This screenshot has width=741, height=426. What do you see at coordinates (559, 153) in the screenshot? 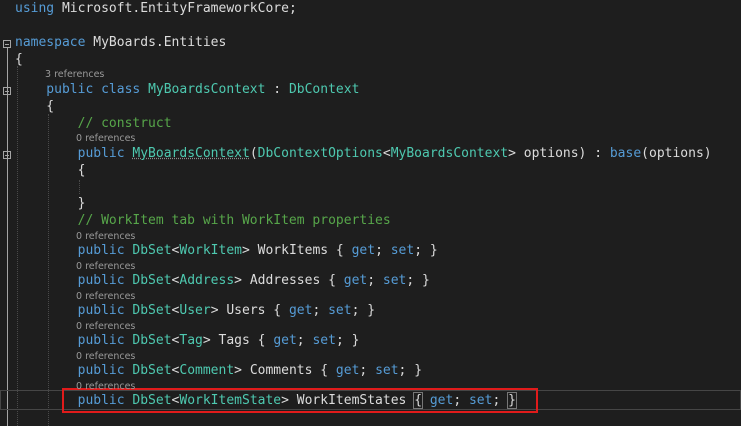
I see `code-token: > options) :` at bounding box center [559, 153].